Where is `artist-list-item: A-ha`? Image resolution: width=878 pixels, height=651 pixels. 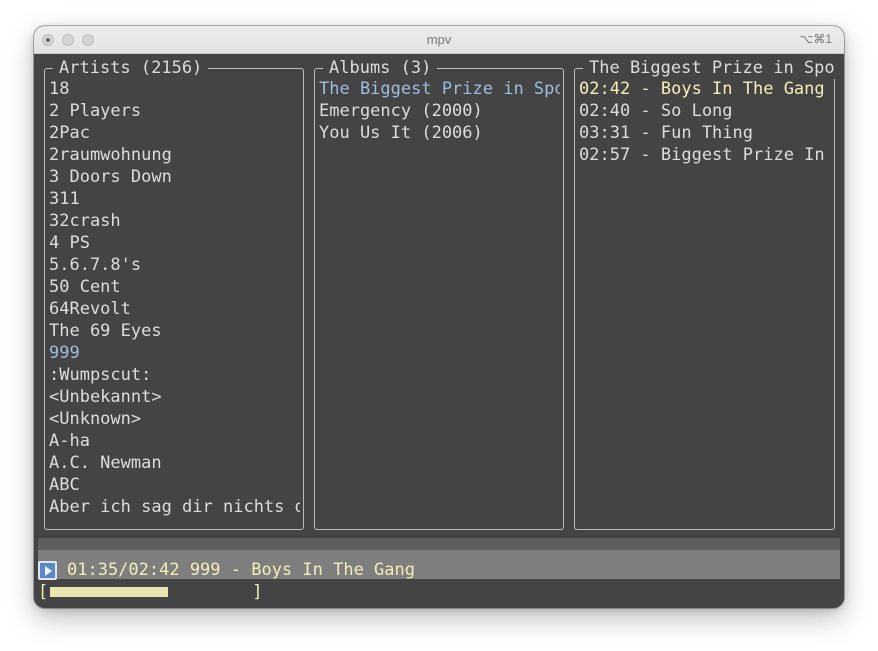 artist-list-item: A-ha is located at coordinates (174, 441).